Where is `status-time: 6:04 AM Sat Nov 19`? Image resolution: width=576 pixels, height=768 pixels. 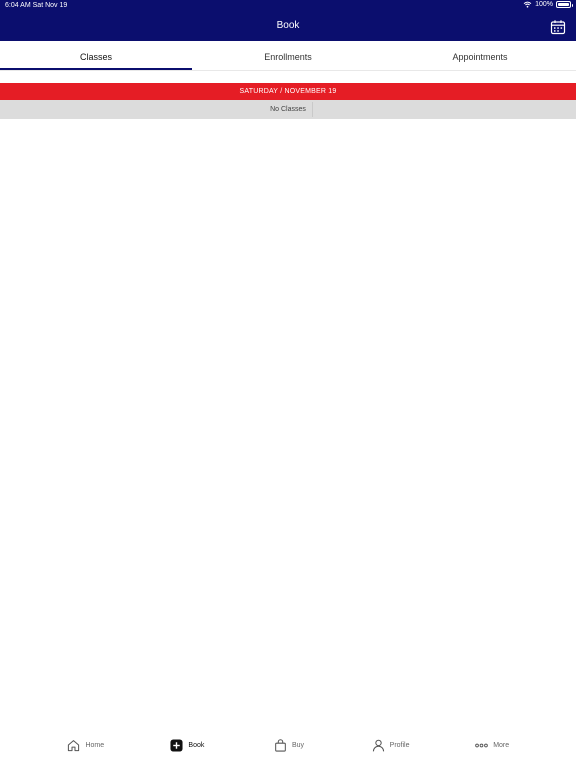 status-time: 6:04 AM Sat Nov 19 is located at coordinates (36, 5).